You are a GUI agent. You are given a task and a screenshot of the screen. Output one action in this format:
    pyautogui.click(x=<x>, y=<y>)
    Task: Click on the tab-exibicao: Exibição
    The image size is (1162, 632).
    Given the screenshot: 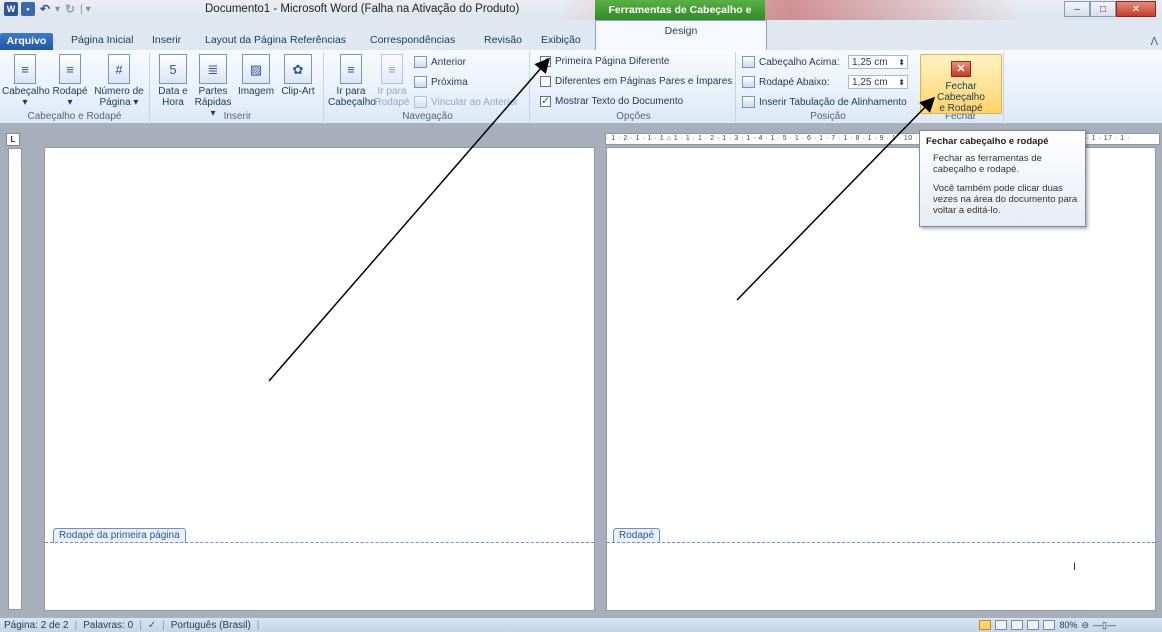 What is the action you would take?
    pyautogui.click(x=561, y=40)
    